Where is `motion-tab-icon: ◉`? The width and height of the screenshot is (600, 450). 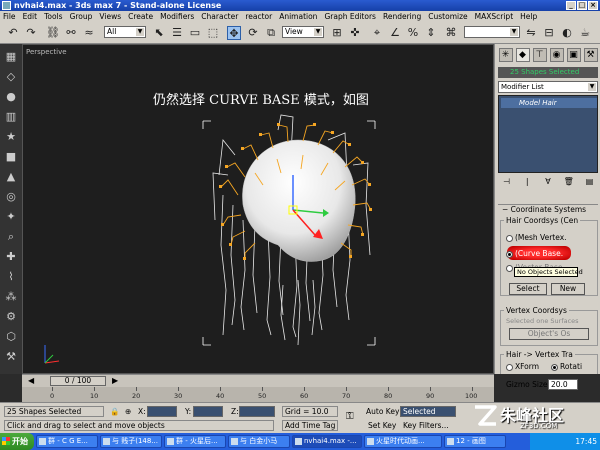 motion-tab-icon: ◉ is located at coordinates (556, 55).